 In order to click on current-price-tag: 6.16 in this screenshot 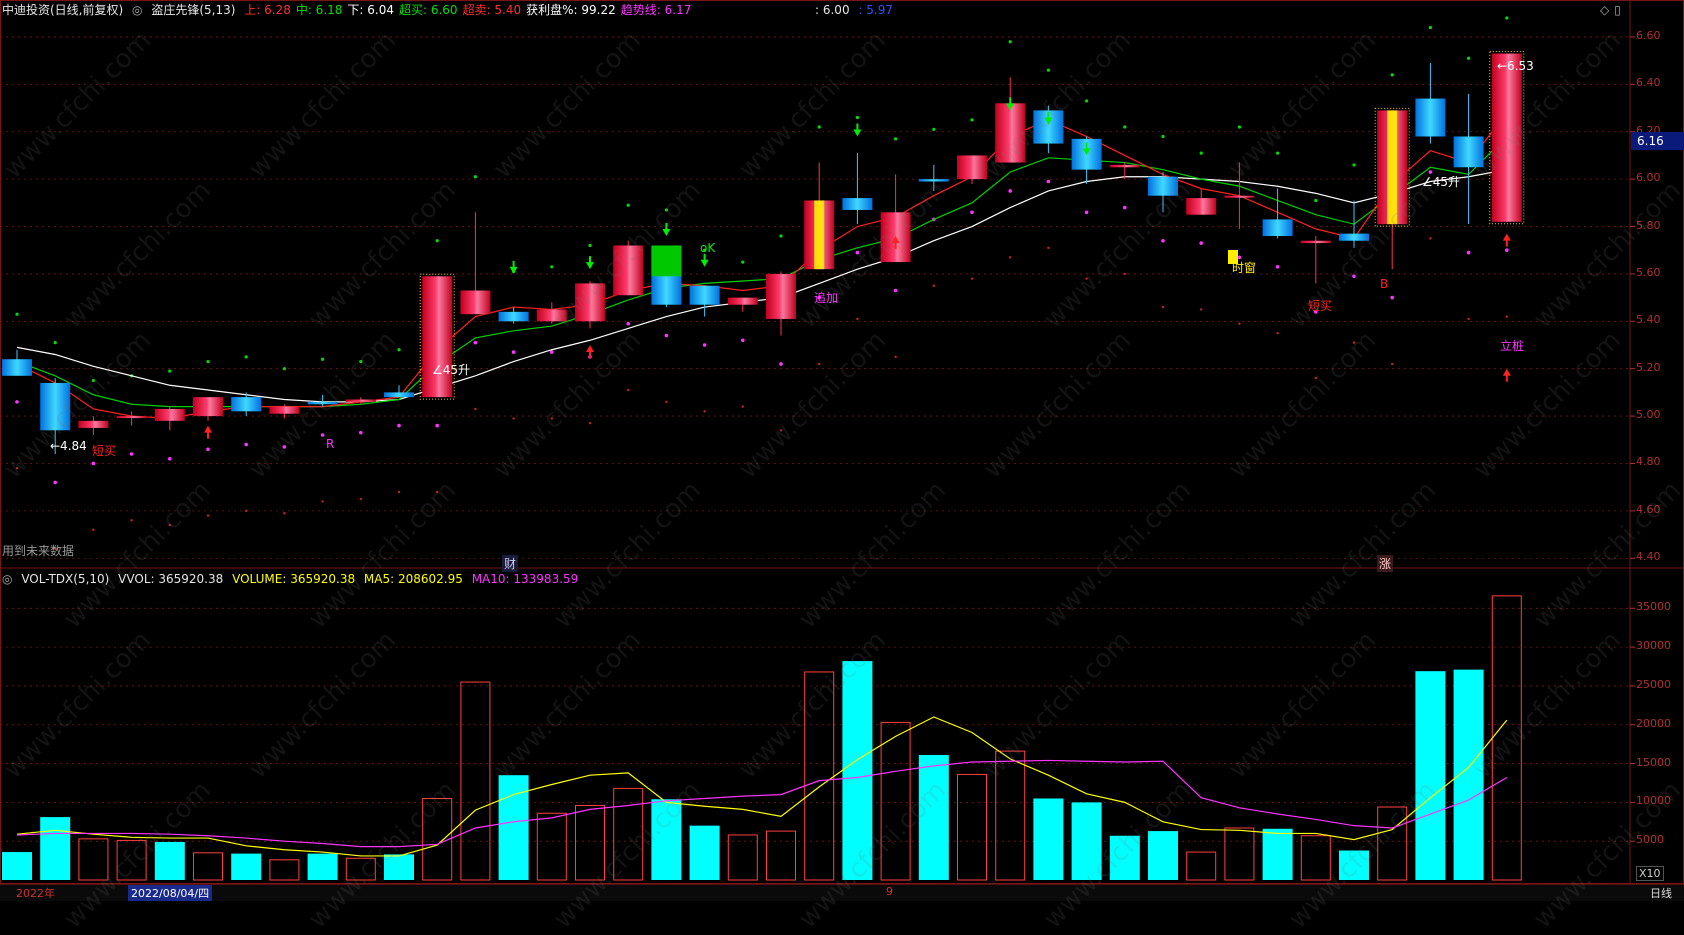, I will do `click(1657, 141)`.